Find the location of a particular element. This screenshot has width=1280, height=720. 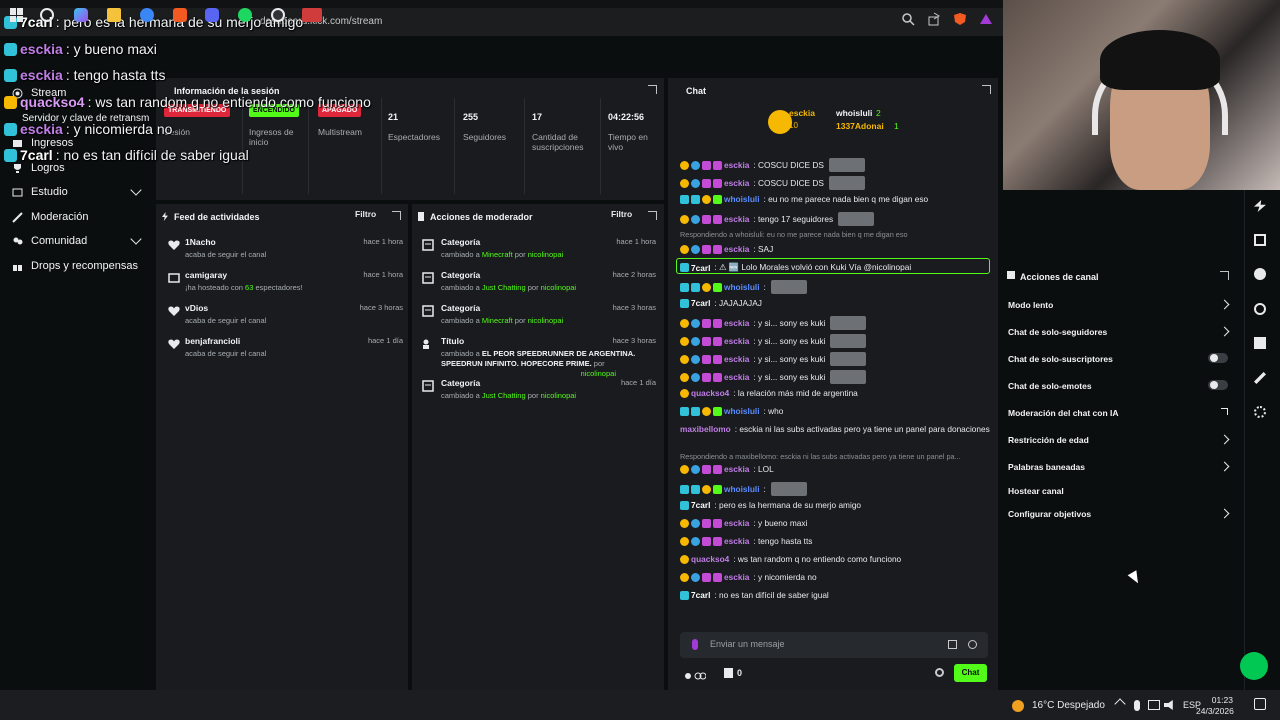

share-icon is located at coordinates (934, 19).